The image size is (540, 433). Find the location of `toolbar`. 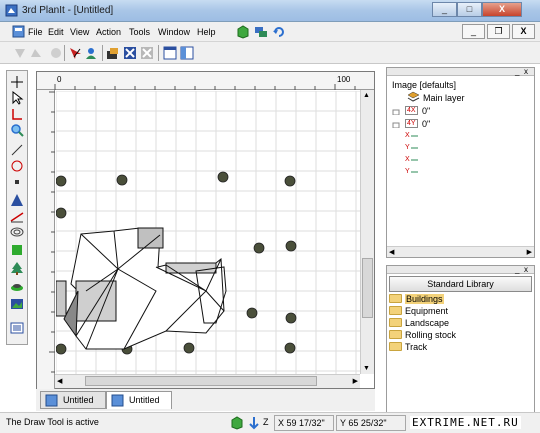

toolbar is located at coordinates (270, 53).